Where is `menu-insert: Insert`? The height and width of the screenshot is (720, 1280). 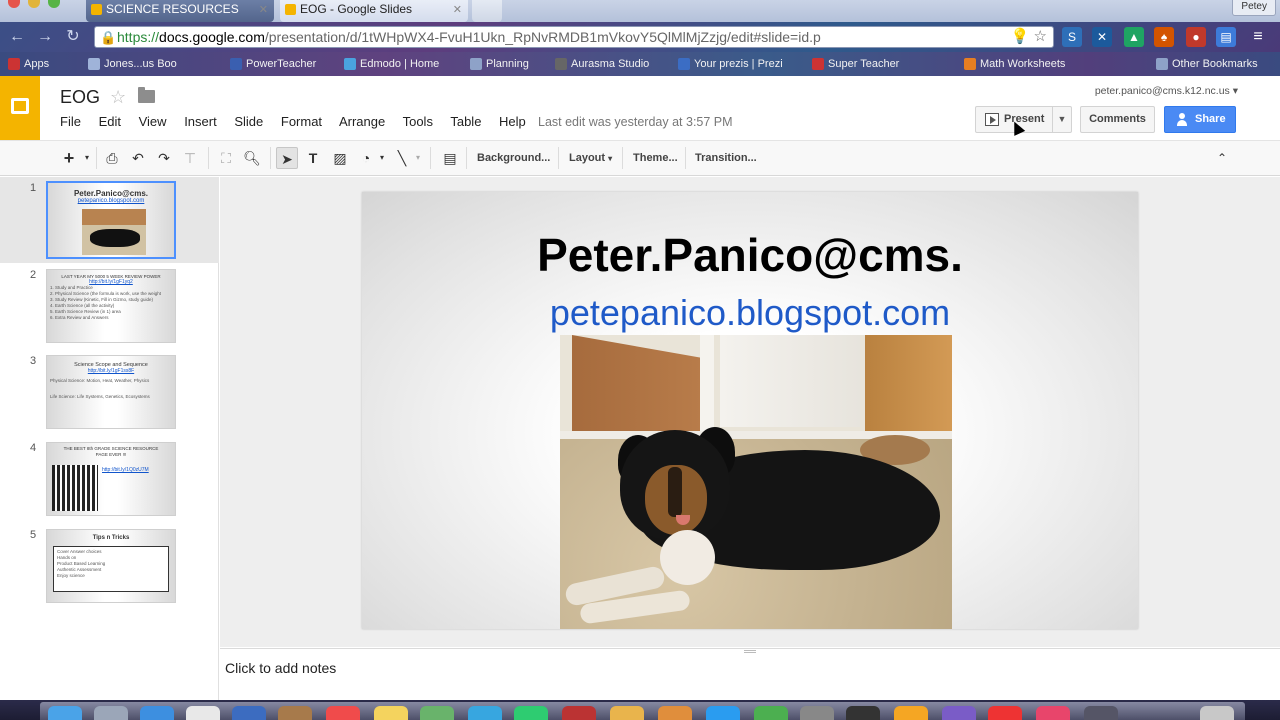 menu-insert: Insert is located at coordinates (200, 121).